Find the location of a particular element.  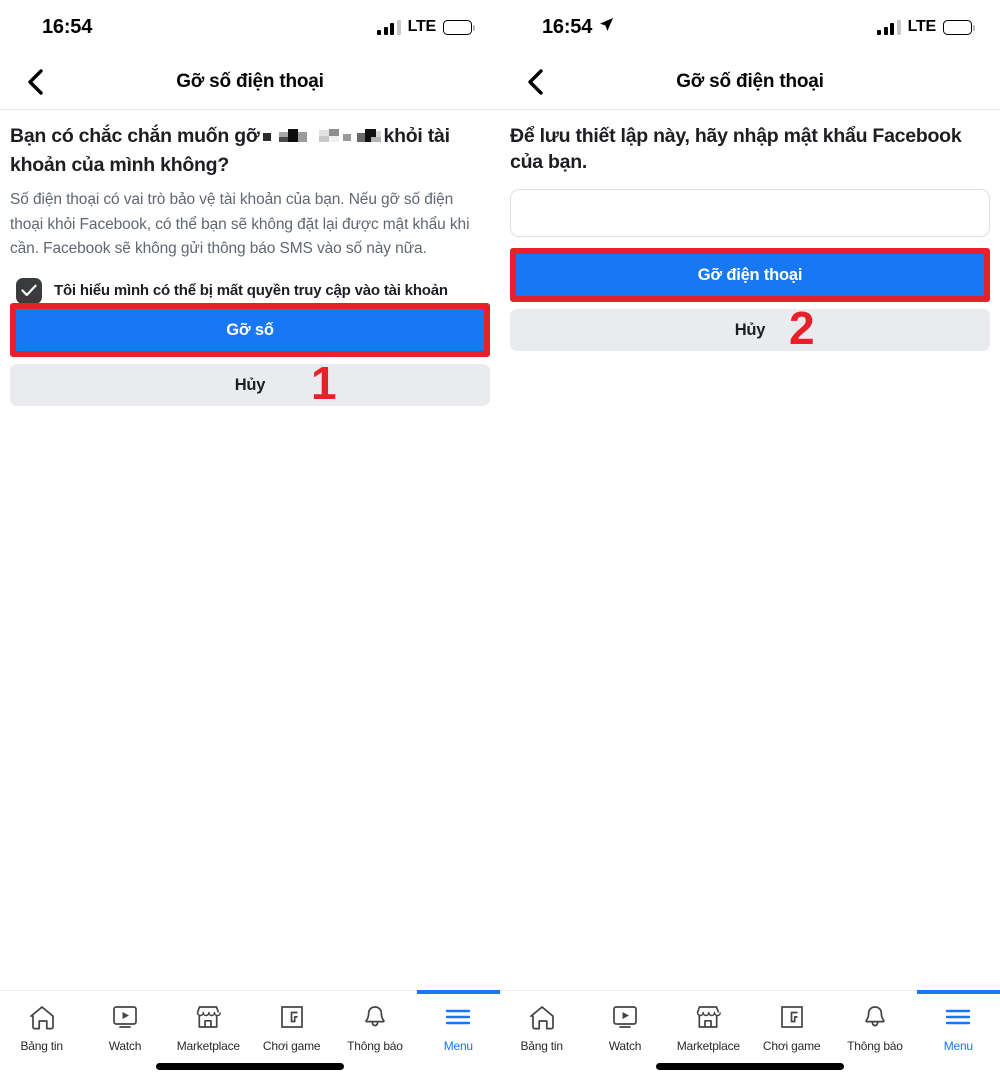

remove-number-button: Gỡ số is located at coordinates (250, 330).